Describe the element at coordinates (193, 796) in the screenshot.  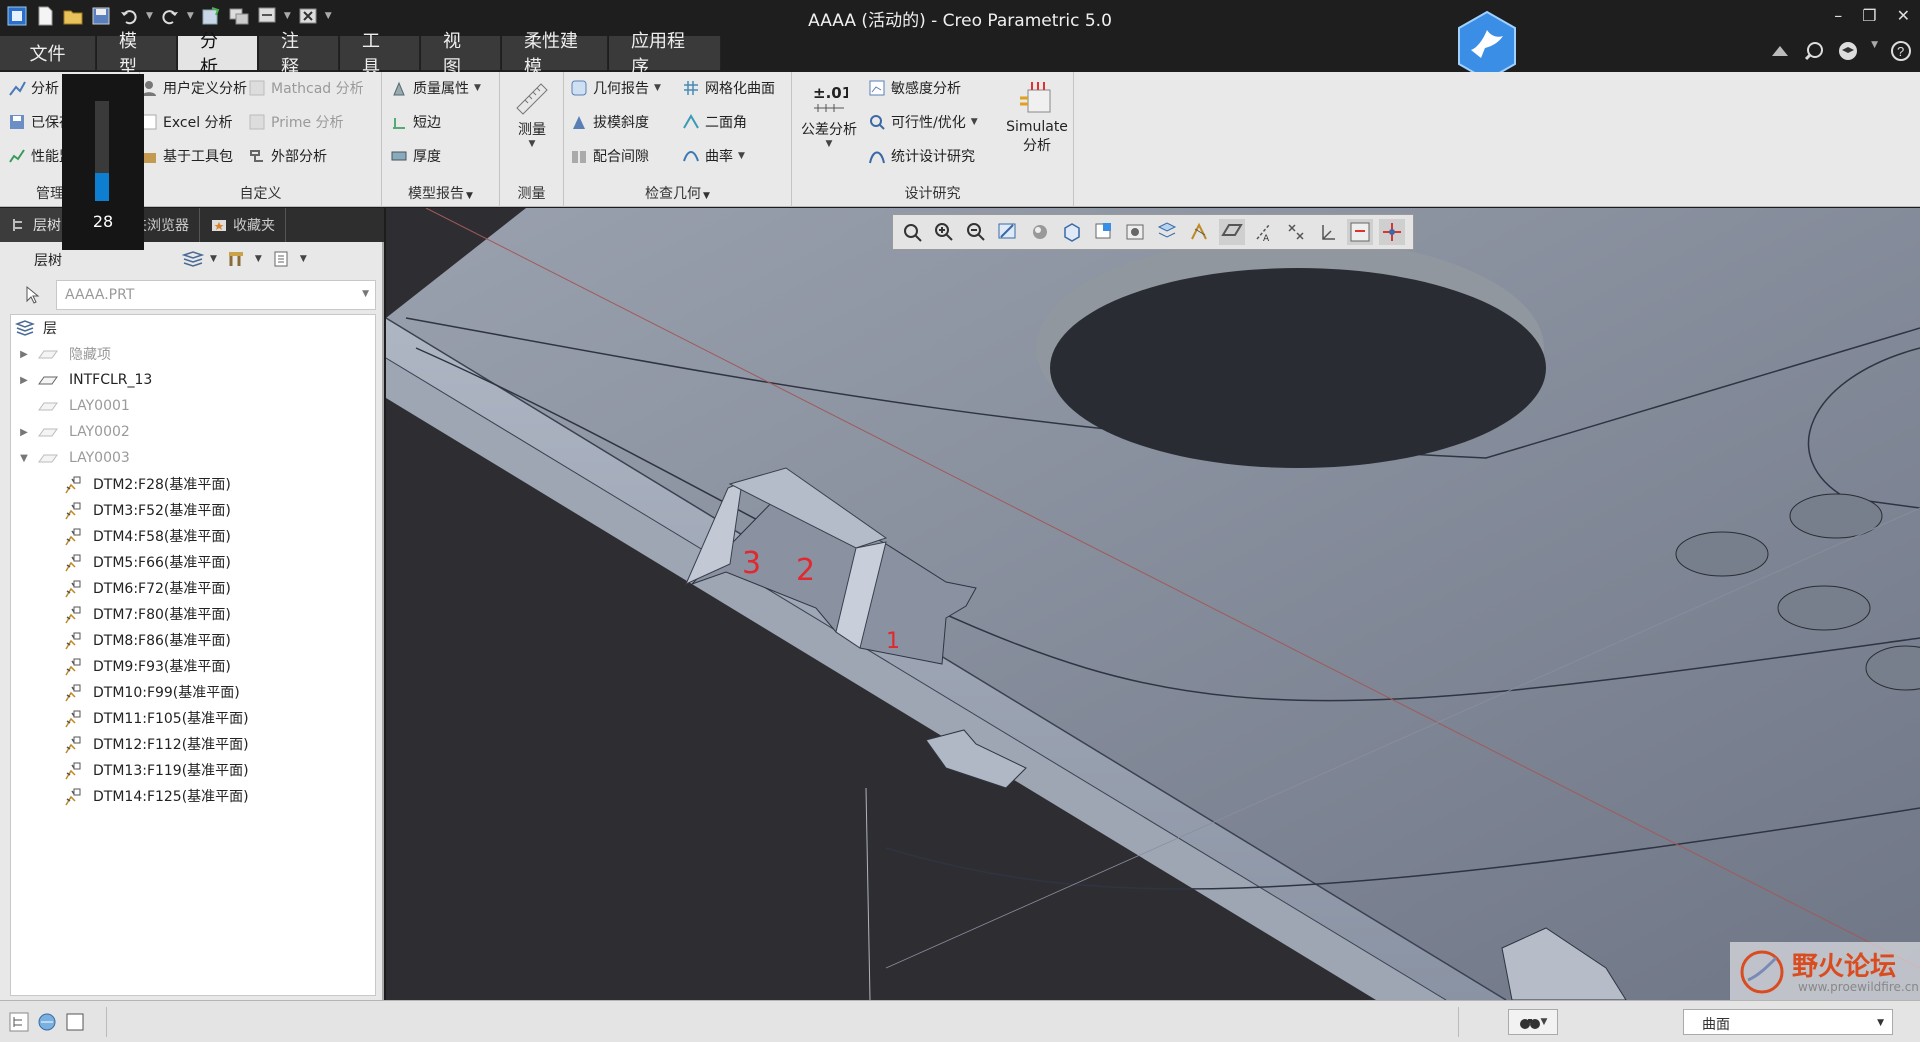
I see `tree-item-datum: DTM14:F125(基准平面)` at that location.